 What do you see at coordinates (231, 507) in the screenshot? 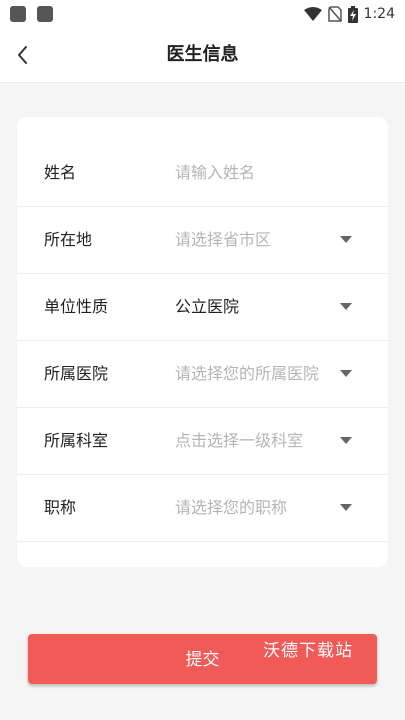
I see `job-title-select: 请选择您的职称` at bounding box center [231, 507].